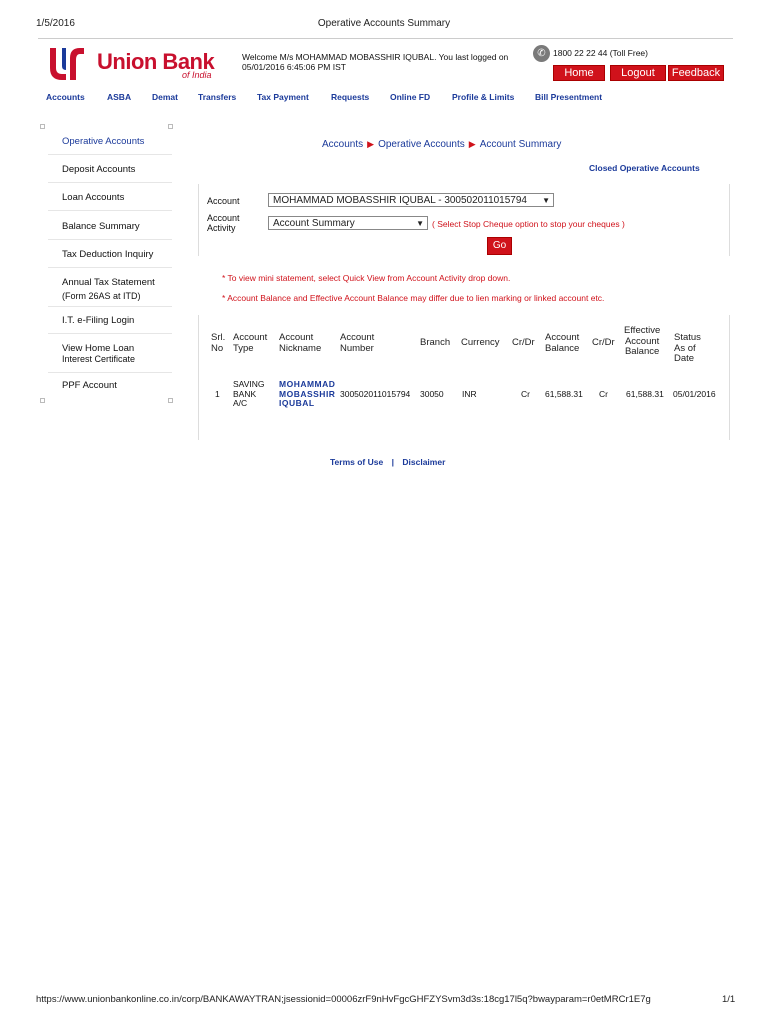 The height and width of the screenshot is (1024, 768). I want to click on cell-account-nickname: MOHAMMAD MOBASSHIR IQUBAL, so click(307, 394).